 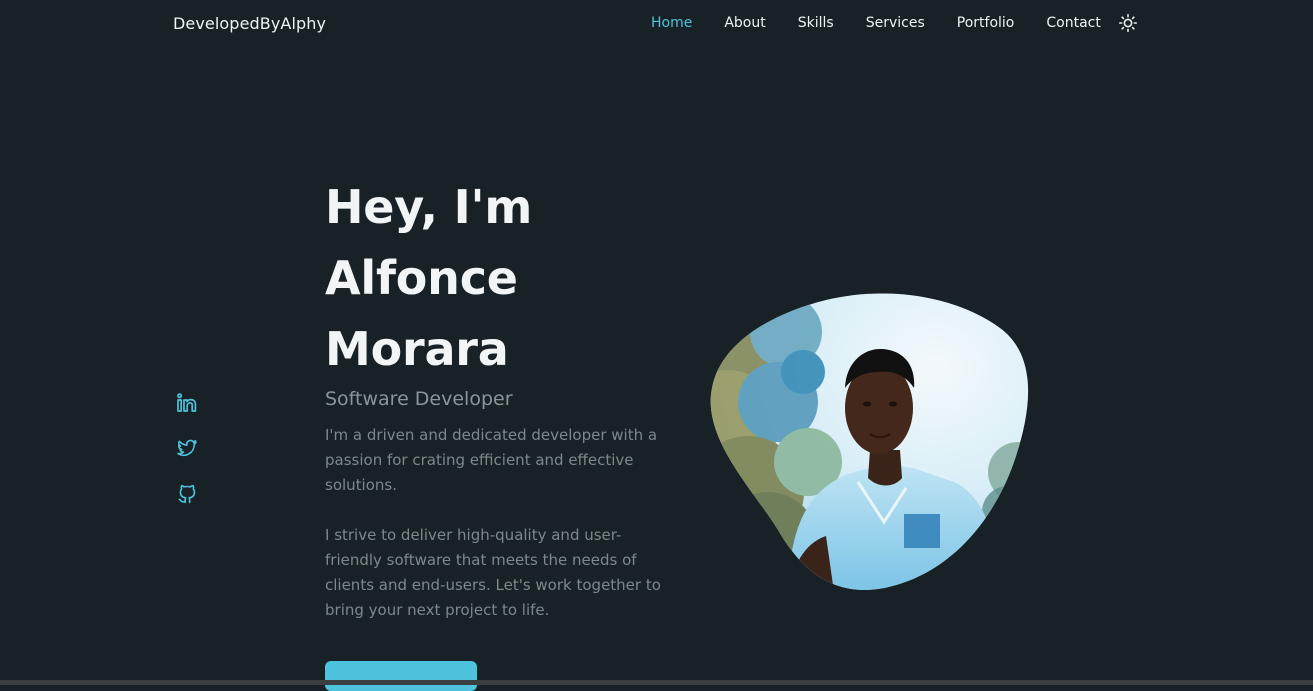 I want to click on github-icon, so click(x=187, y=493).